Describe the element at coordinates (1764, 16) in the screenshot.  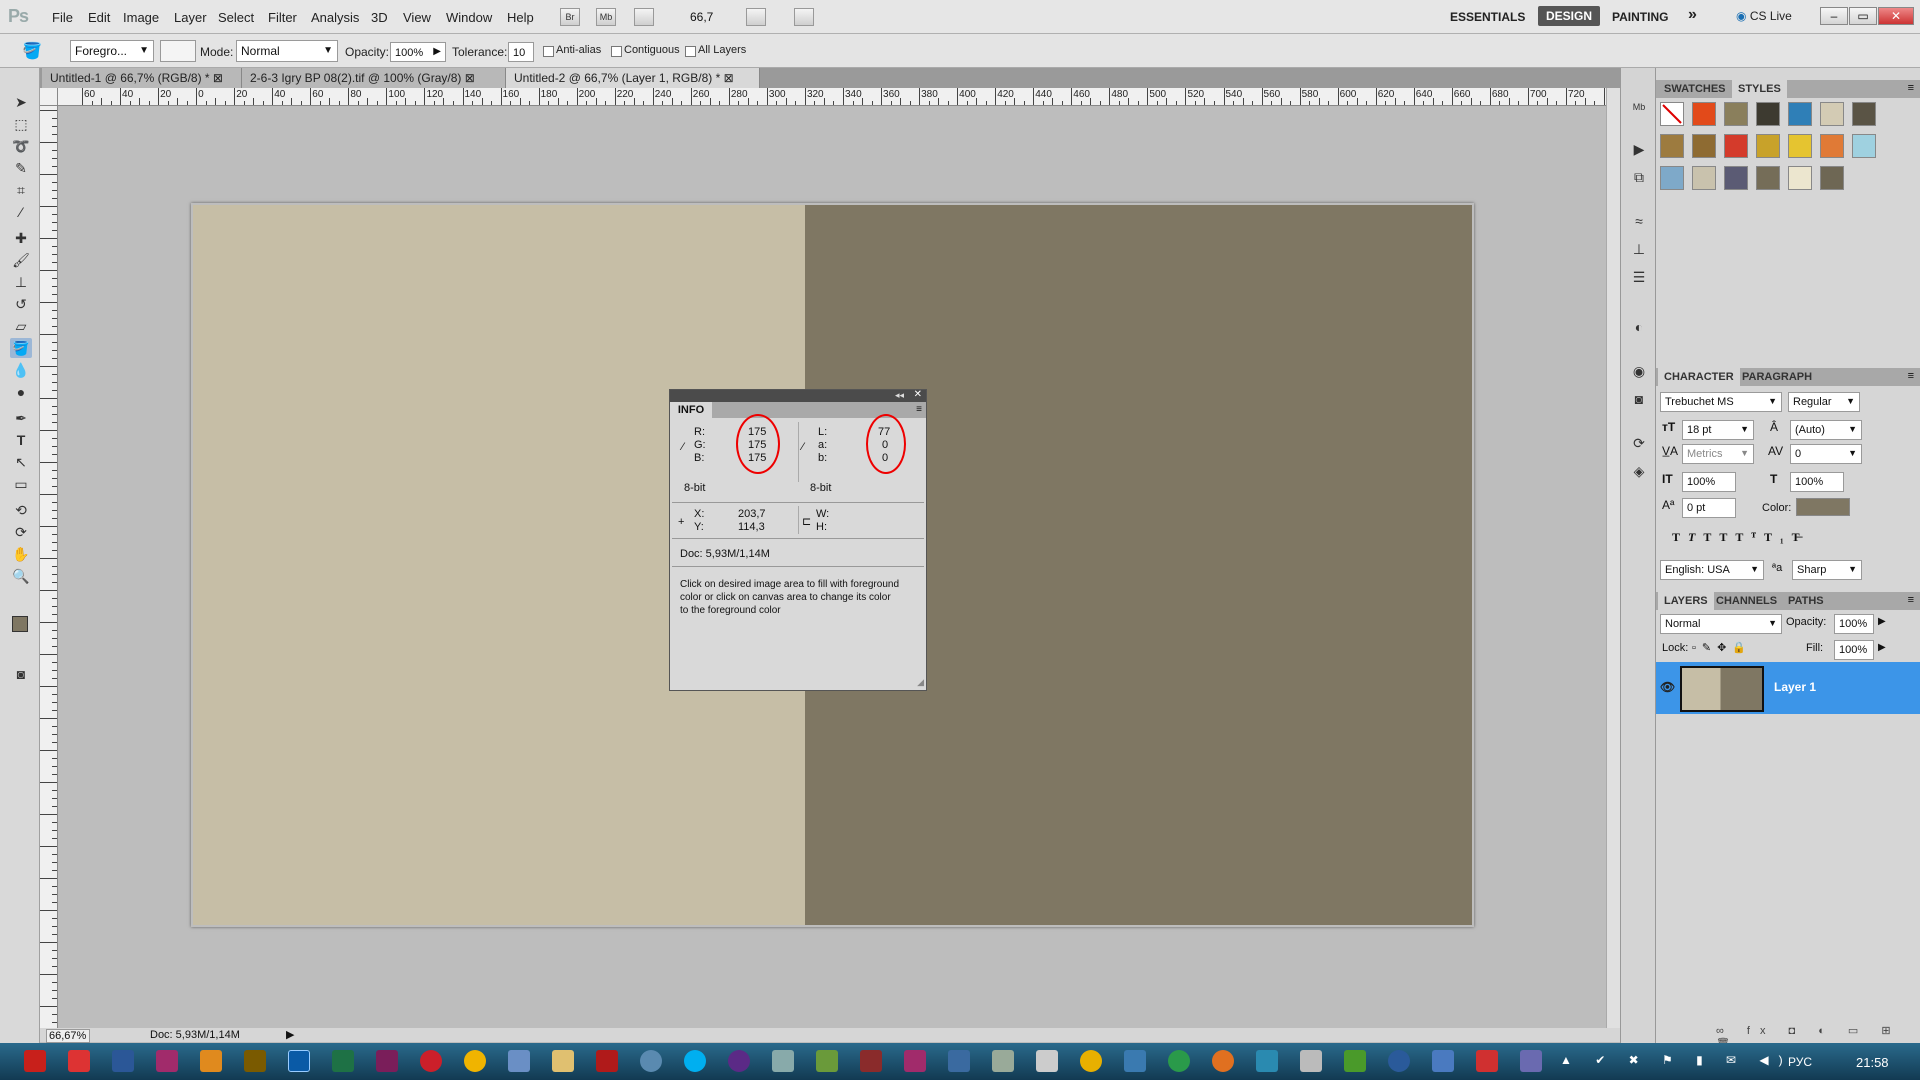
I see `cs-live-button: ◉ CS Live` at that location.